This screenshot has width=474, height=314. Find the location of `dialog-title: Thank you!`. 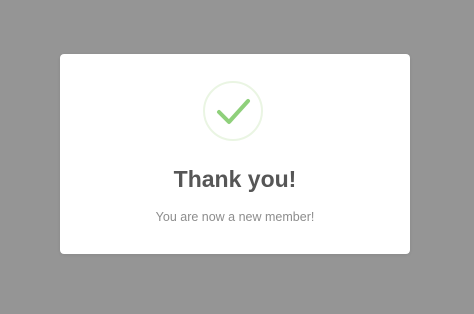

dialog-title: Thank you! is located at coordinates (235, 179).